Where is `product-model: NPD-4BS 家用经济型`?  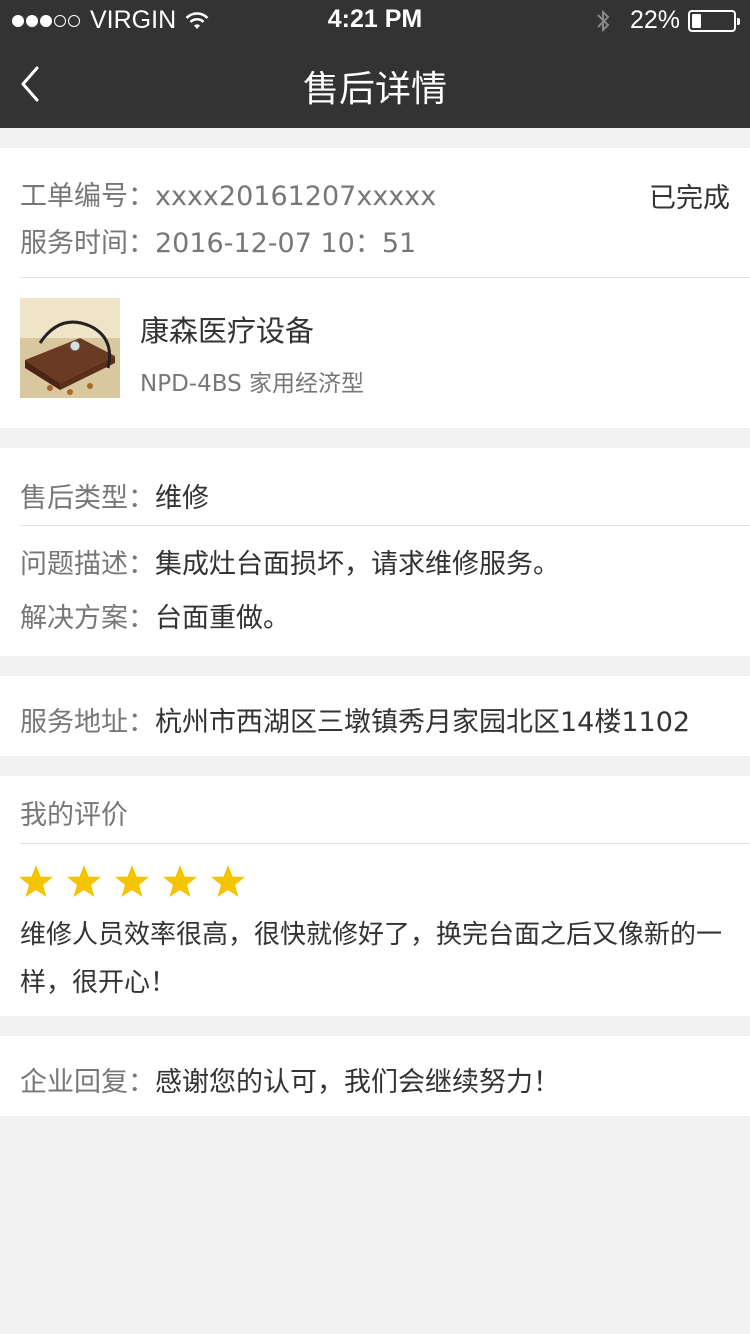
product-model: NPD-4BS 家用经济型 is located at coordinates (252, 384).